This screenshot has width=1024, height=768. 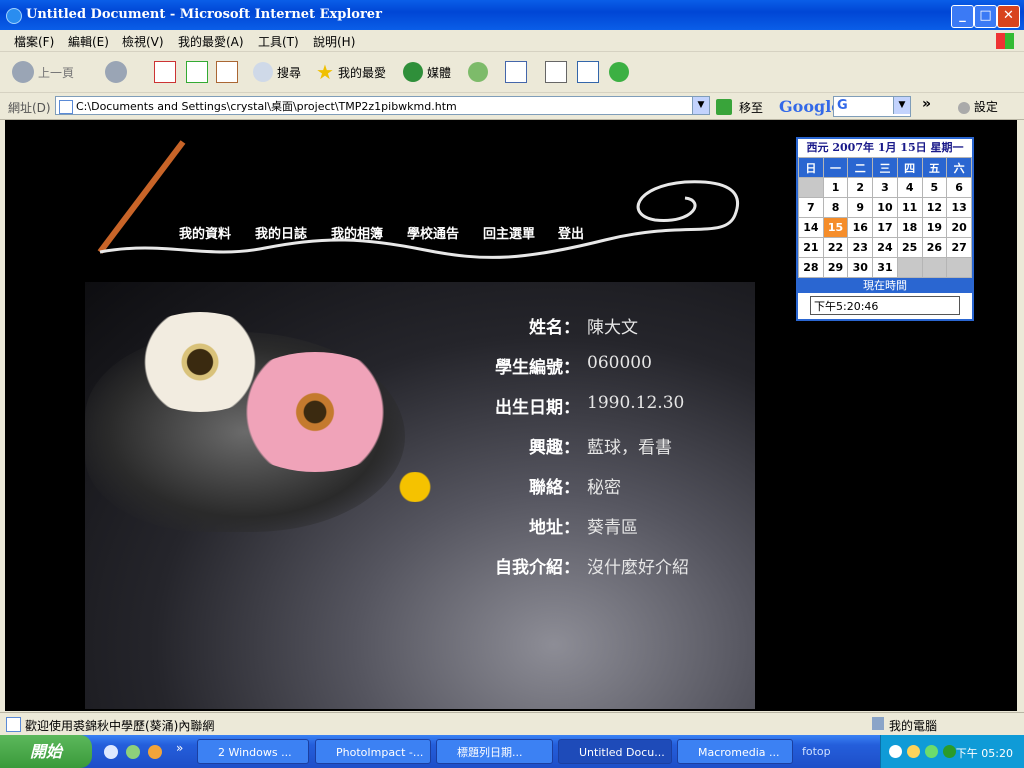 What do you see at coordinates (179, 748) in the screenshot?
I see `quicklaunch-more-icon: »` at bounding box center [179, 748].